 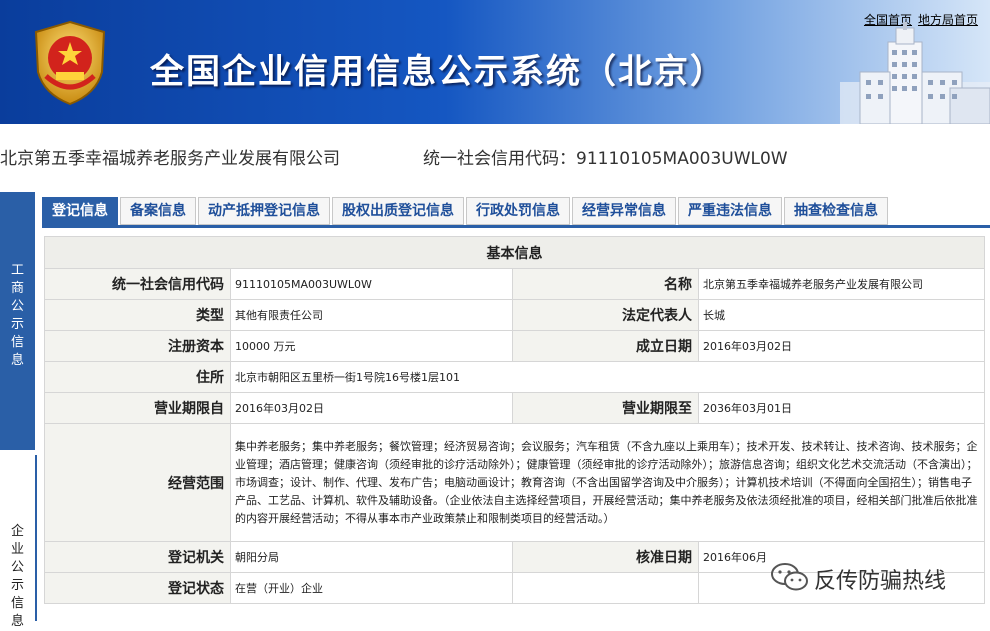 What do you see at coordinates (371, 408) in the screenshot?
I see `term-from-value: 2016年03月02日` at bounding box center [371, 408].